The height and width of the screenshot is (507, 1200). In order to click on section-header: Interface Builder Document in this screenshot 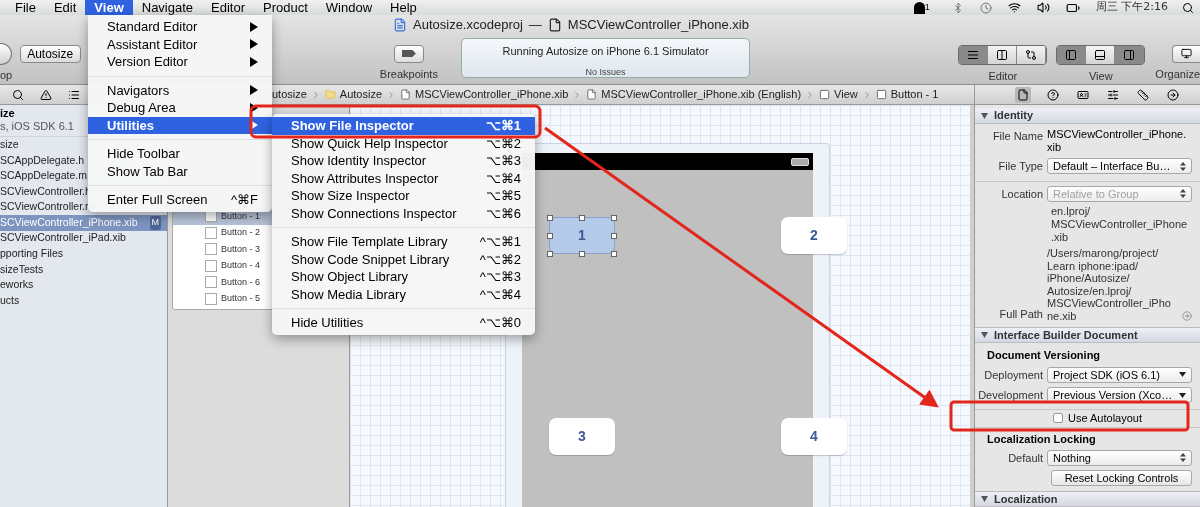, I will do `click(1087, 335)`.